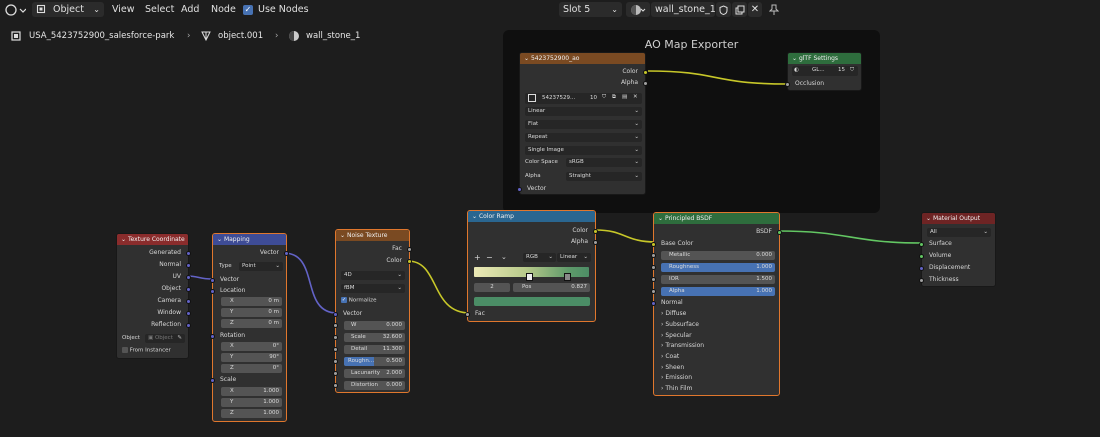 The image size is (1100, 437). What do you see at coordinates (921, 256) in the screenshot?
I see `input-volume-socket` at bounding box center [921, 256].